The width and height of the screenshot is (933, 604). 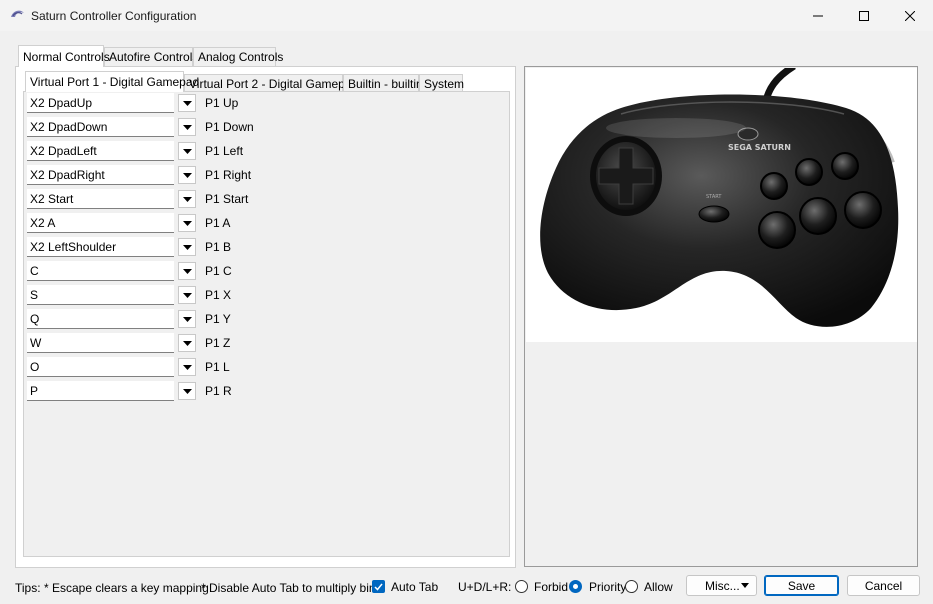 I want to click on minimize-button, so click(x=818, y=15).